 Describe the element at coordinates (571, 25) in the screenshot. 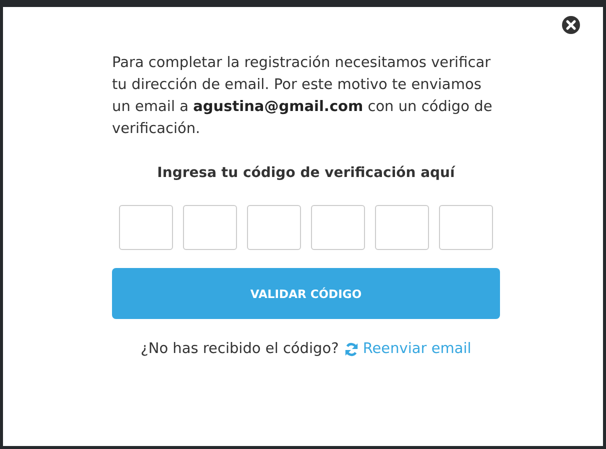

I see `close-icon` at that location.